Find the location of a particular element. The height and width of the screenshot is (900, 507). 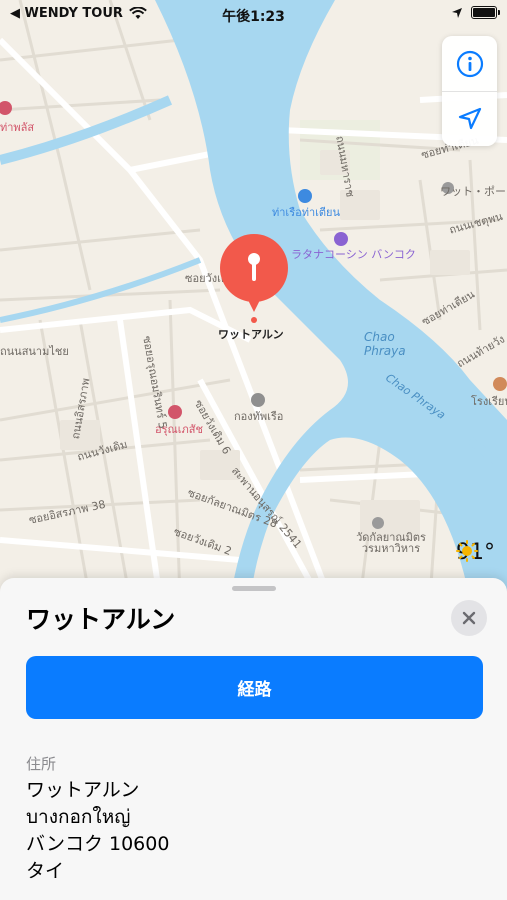

address-block: ワットアルン บางกอกใหญ่ バンコク 10600 タイ is located at coordinates (97, 831).